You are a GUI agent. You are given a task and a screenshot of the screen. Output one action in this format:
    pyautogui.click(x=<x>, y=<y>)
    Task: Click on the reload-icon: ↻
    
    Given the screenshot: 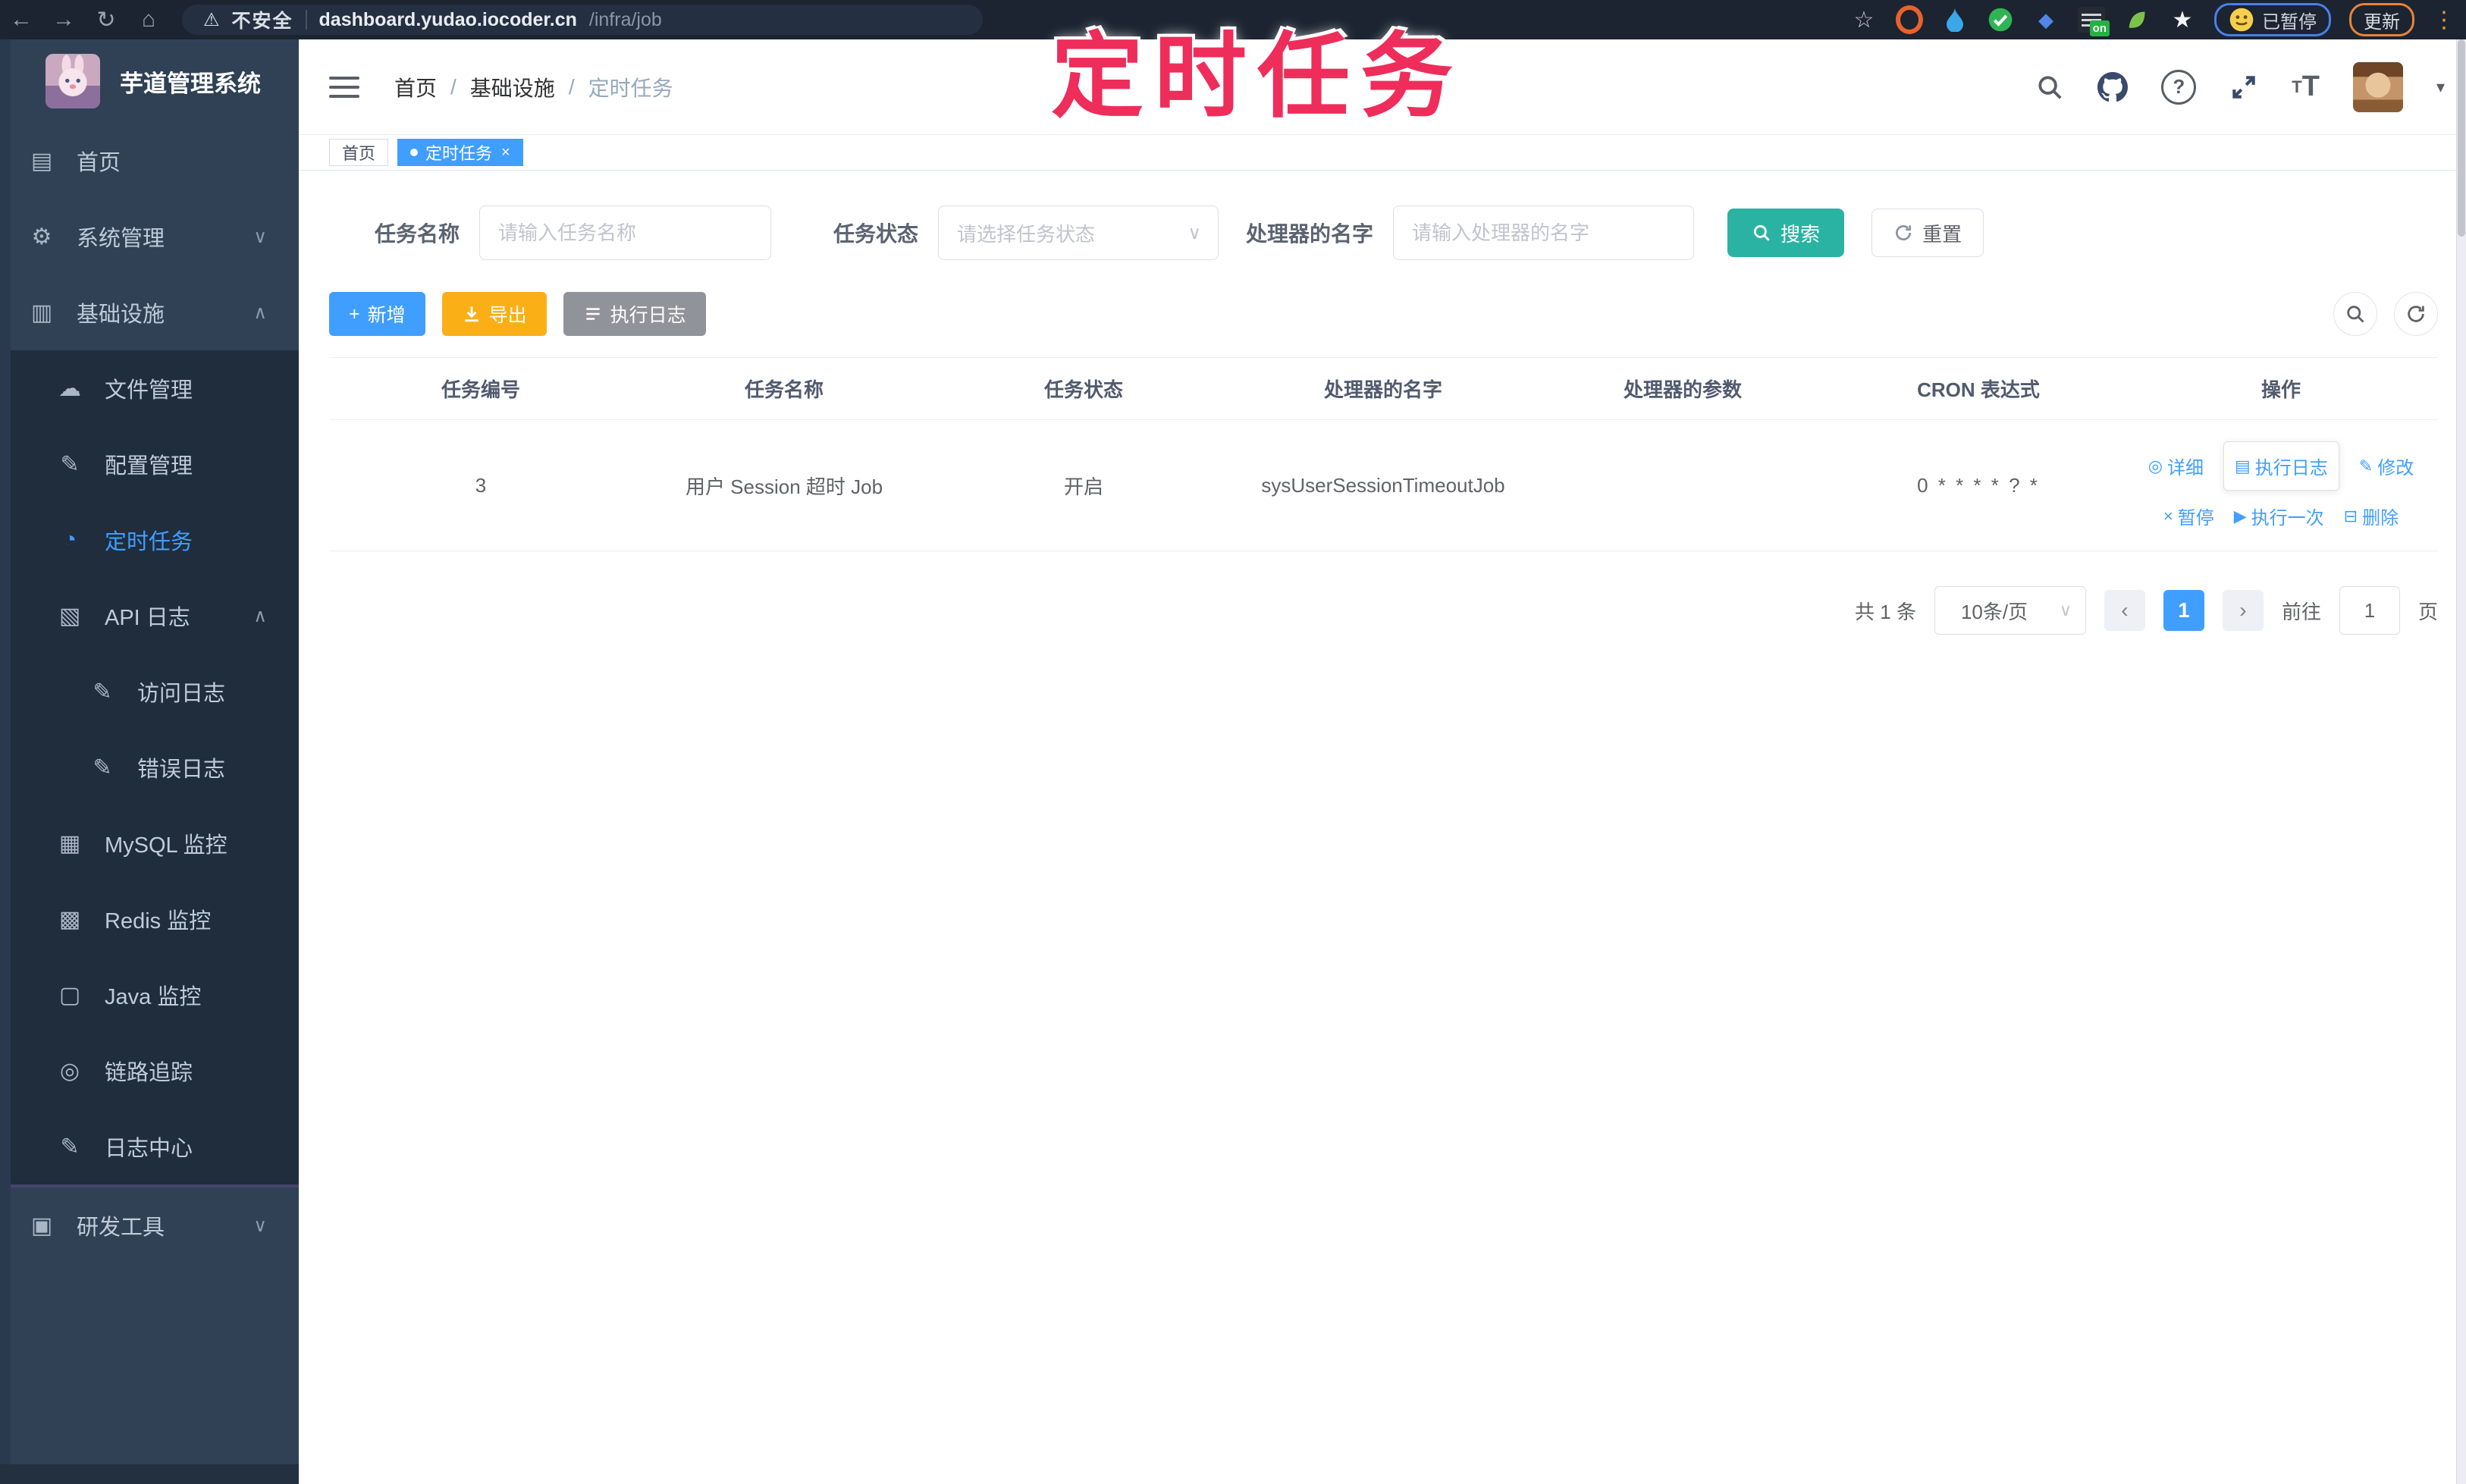 What is the action you would take?
    pyautogui.click(x=106, y=20)
    